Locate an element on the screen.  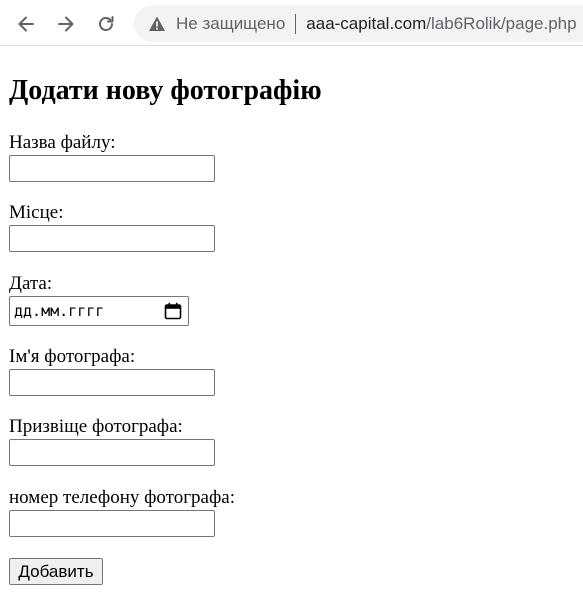
url-path: /lab6Rolik/page.php is located at coordinates (501, 24).